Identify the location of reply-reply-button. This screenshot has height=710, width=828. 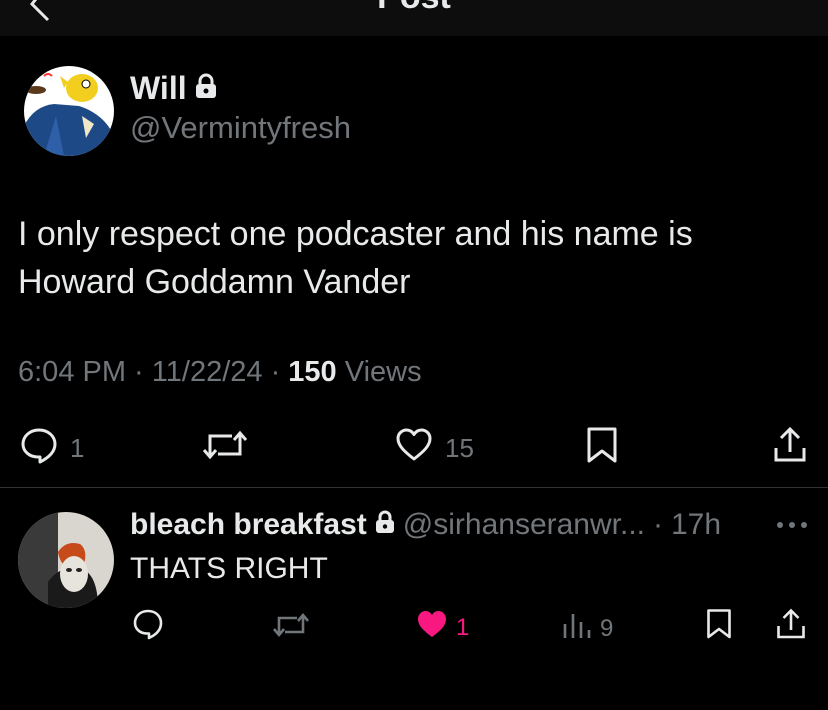
(148, 627).